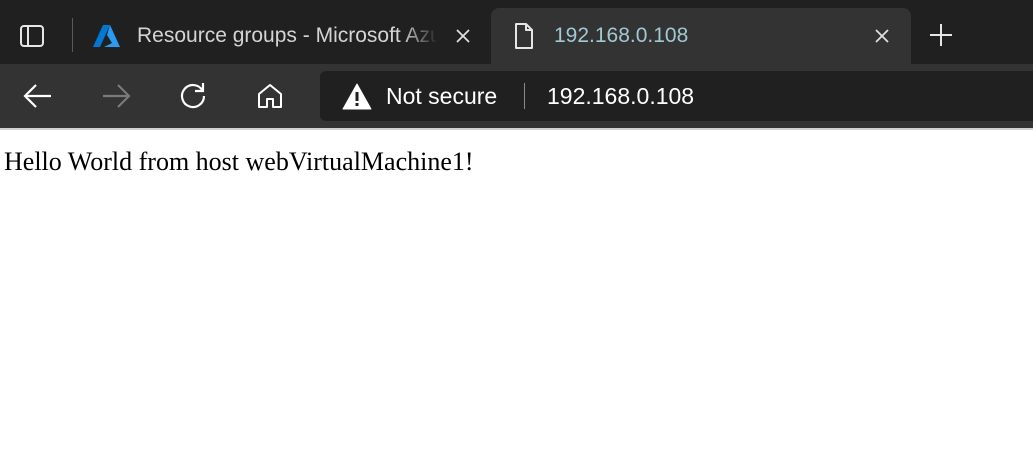 The width and height of the screenshot is (1033, 457). Describe the element at coordinates (441, 96) in the screenshot. I see `security-status-label: Not secure` at that location.